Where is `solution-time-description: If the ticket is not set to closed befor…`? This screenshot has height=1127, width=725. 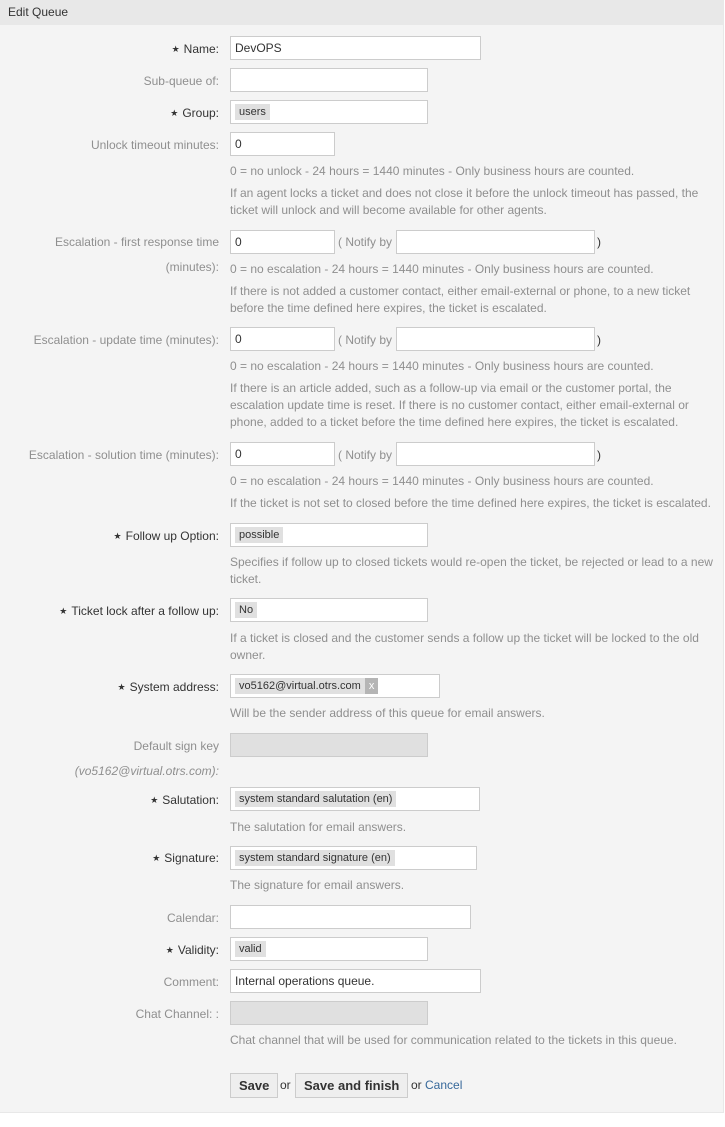
solution-time-description: If the ticket is not set to closed befor… is located at coordinates (470, 503).